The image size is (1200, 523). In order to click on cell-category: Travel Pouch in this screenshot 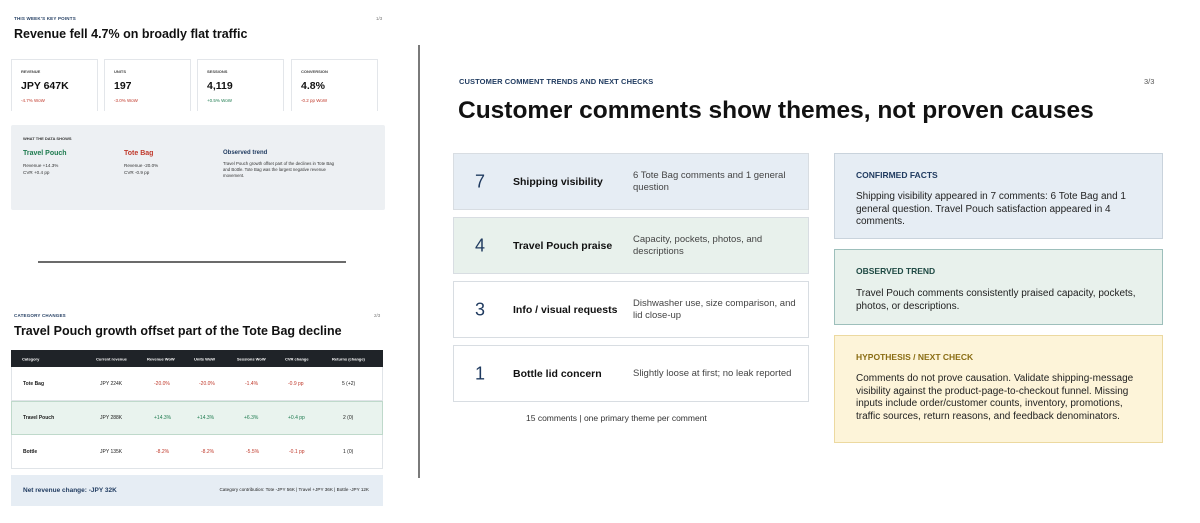, I will do `click(39, 418)`.